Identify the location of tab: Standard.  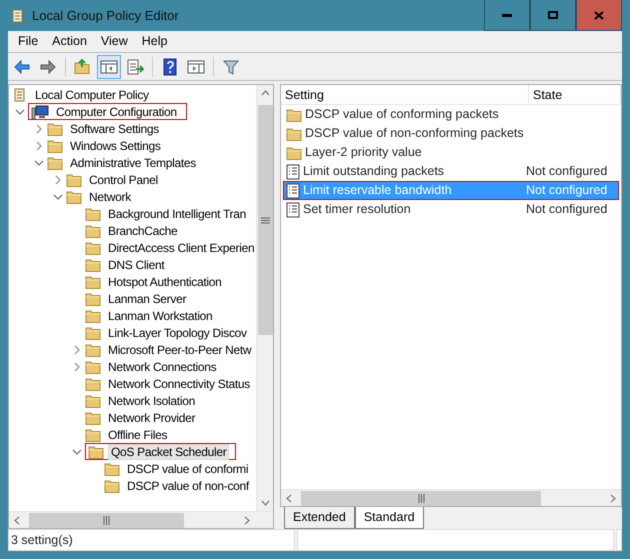
(389, 518).